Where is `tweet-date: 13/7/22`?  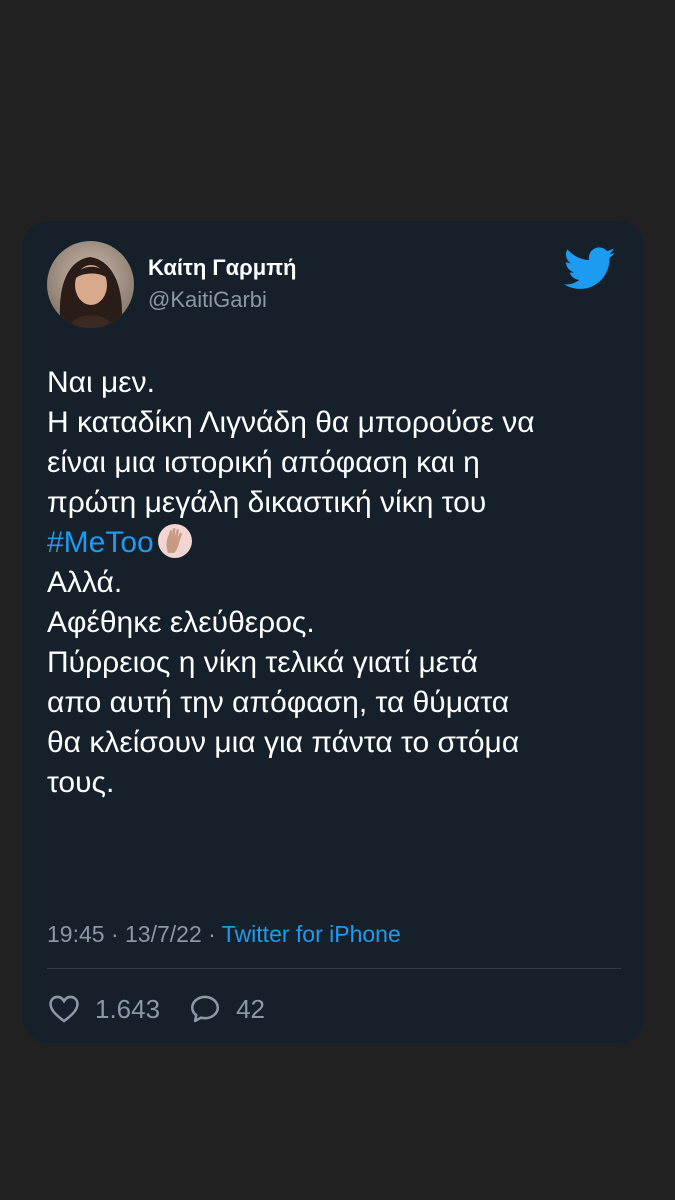 tweet-date: 13/7/22 is located at coordinates (163, 934).